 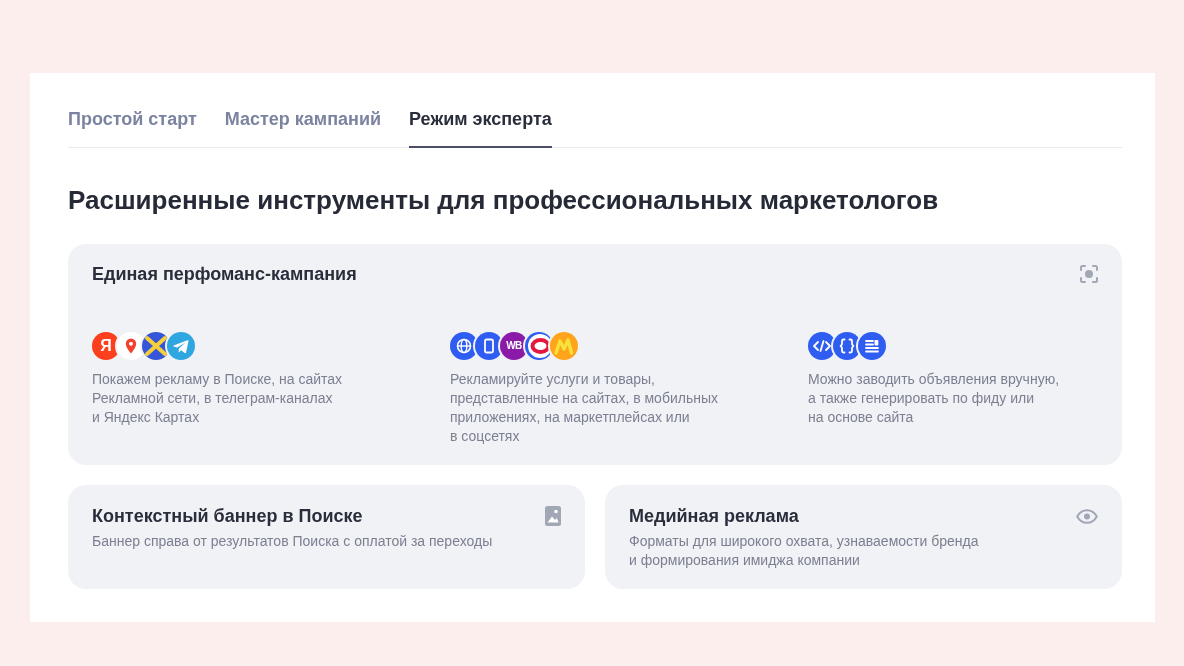 I want to click on zigzag-icon, so click(x=564, y=346).